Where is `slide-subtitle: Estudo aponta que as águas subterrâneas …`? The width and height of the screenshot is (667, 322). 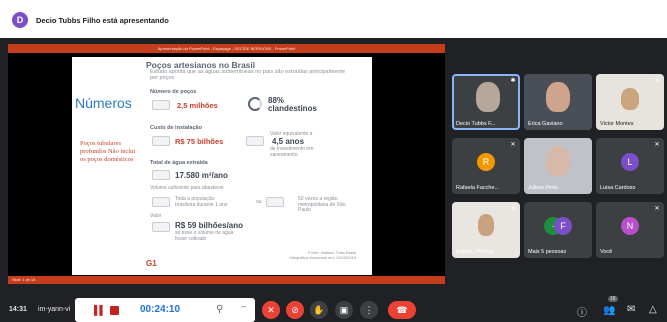 slide-subtitle: Estudo aponta que as águas subterrâneas … is located at coordinates (248, 75).